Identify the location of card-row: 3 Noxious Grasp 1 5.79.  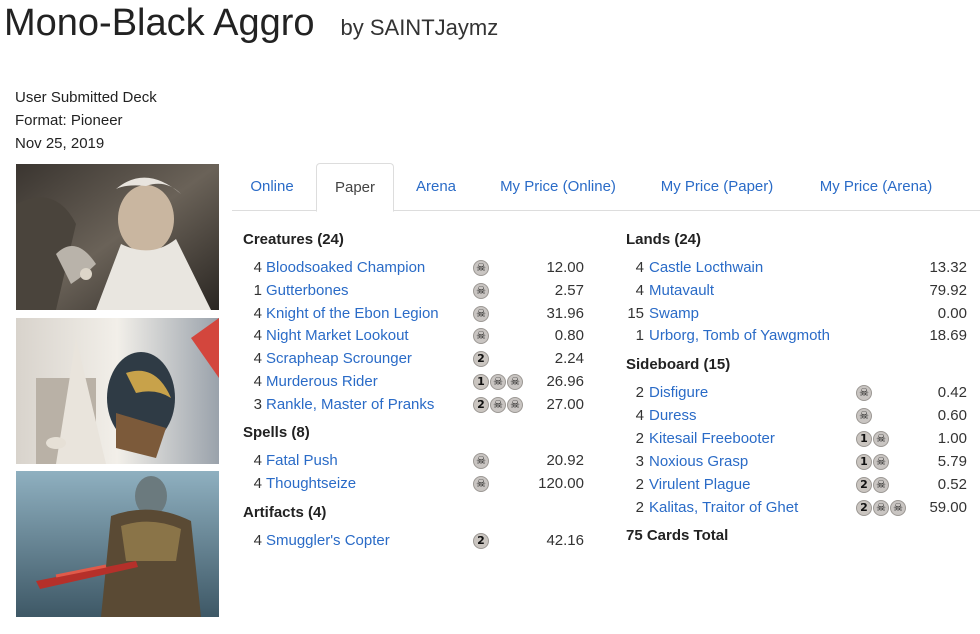
(799, 462).